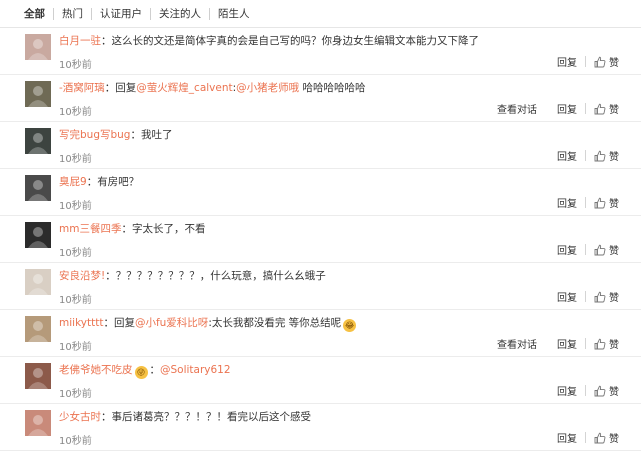 Image resolution: width=641 pixels, height=451 pixels. What do you see at coordinates (82, 88) in the screenshot?
I see `username-link: -酒窝阿璃` at bounding box center [82, 88].